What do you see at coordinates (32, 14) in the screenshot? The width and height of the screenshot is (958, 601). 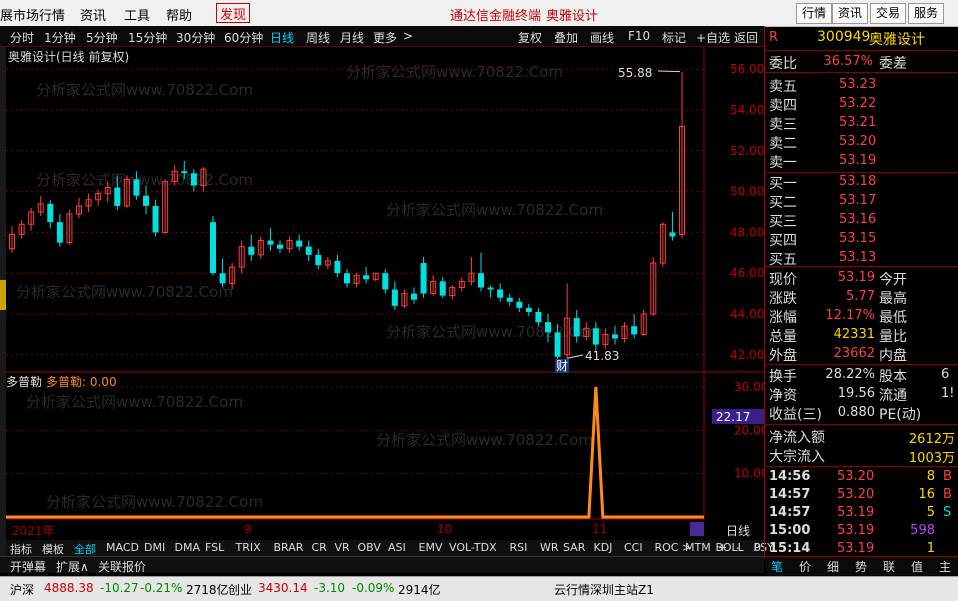 I see `menu-market: 展市场行情` at bounding box center [32, 14].